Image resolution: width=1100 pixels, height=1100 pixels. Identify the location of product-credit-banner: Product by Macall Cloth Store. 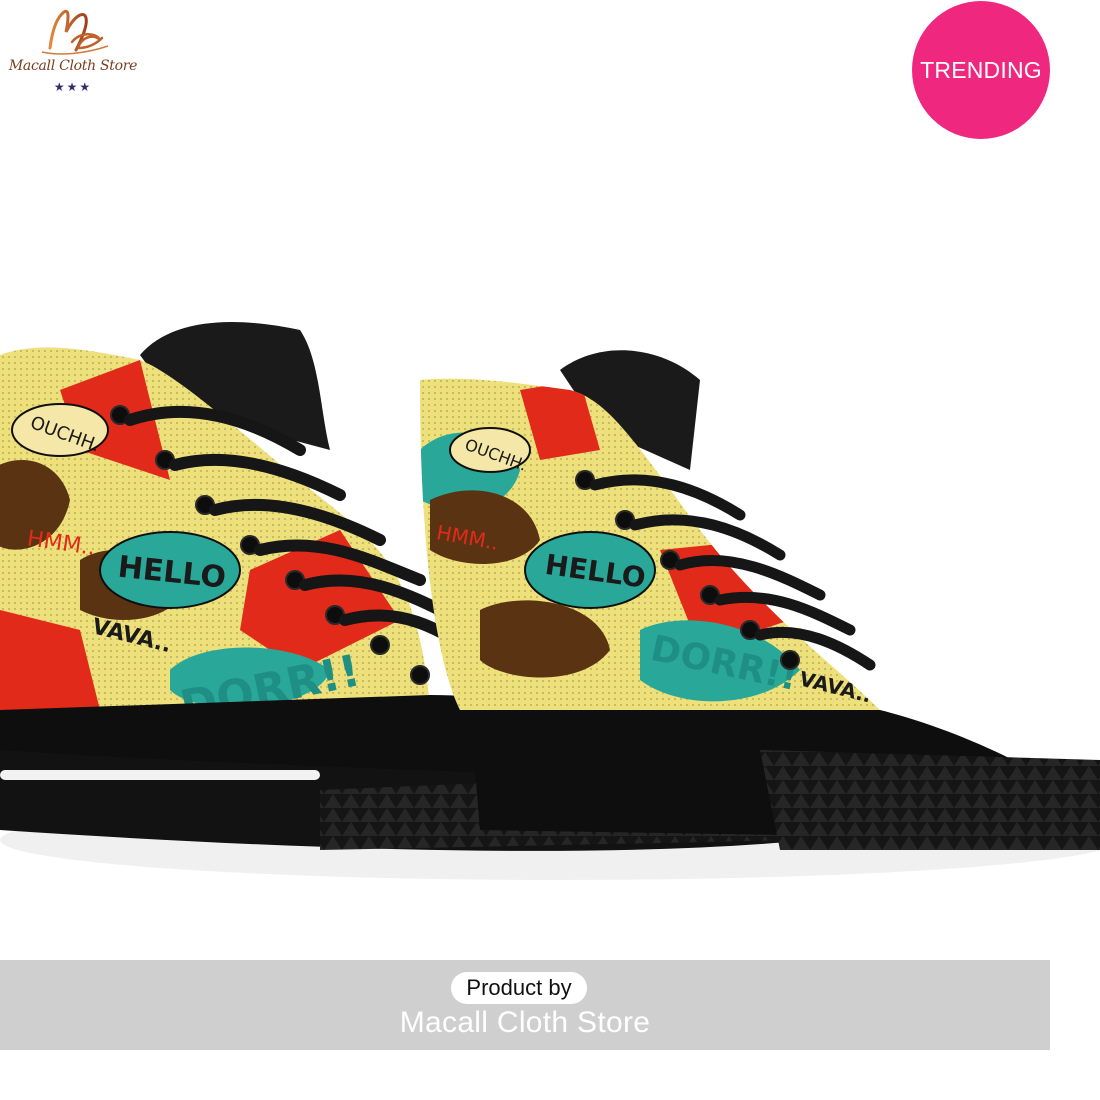
(525, 1005).